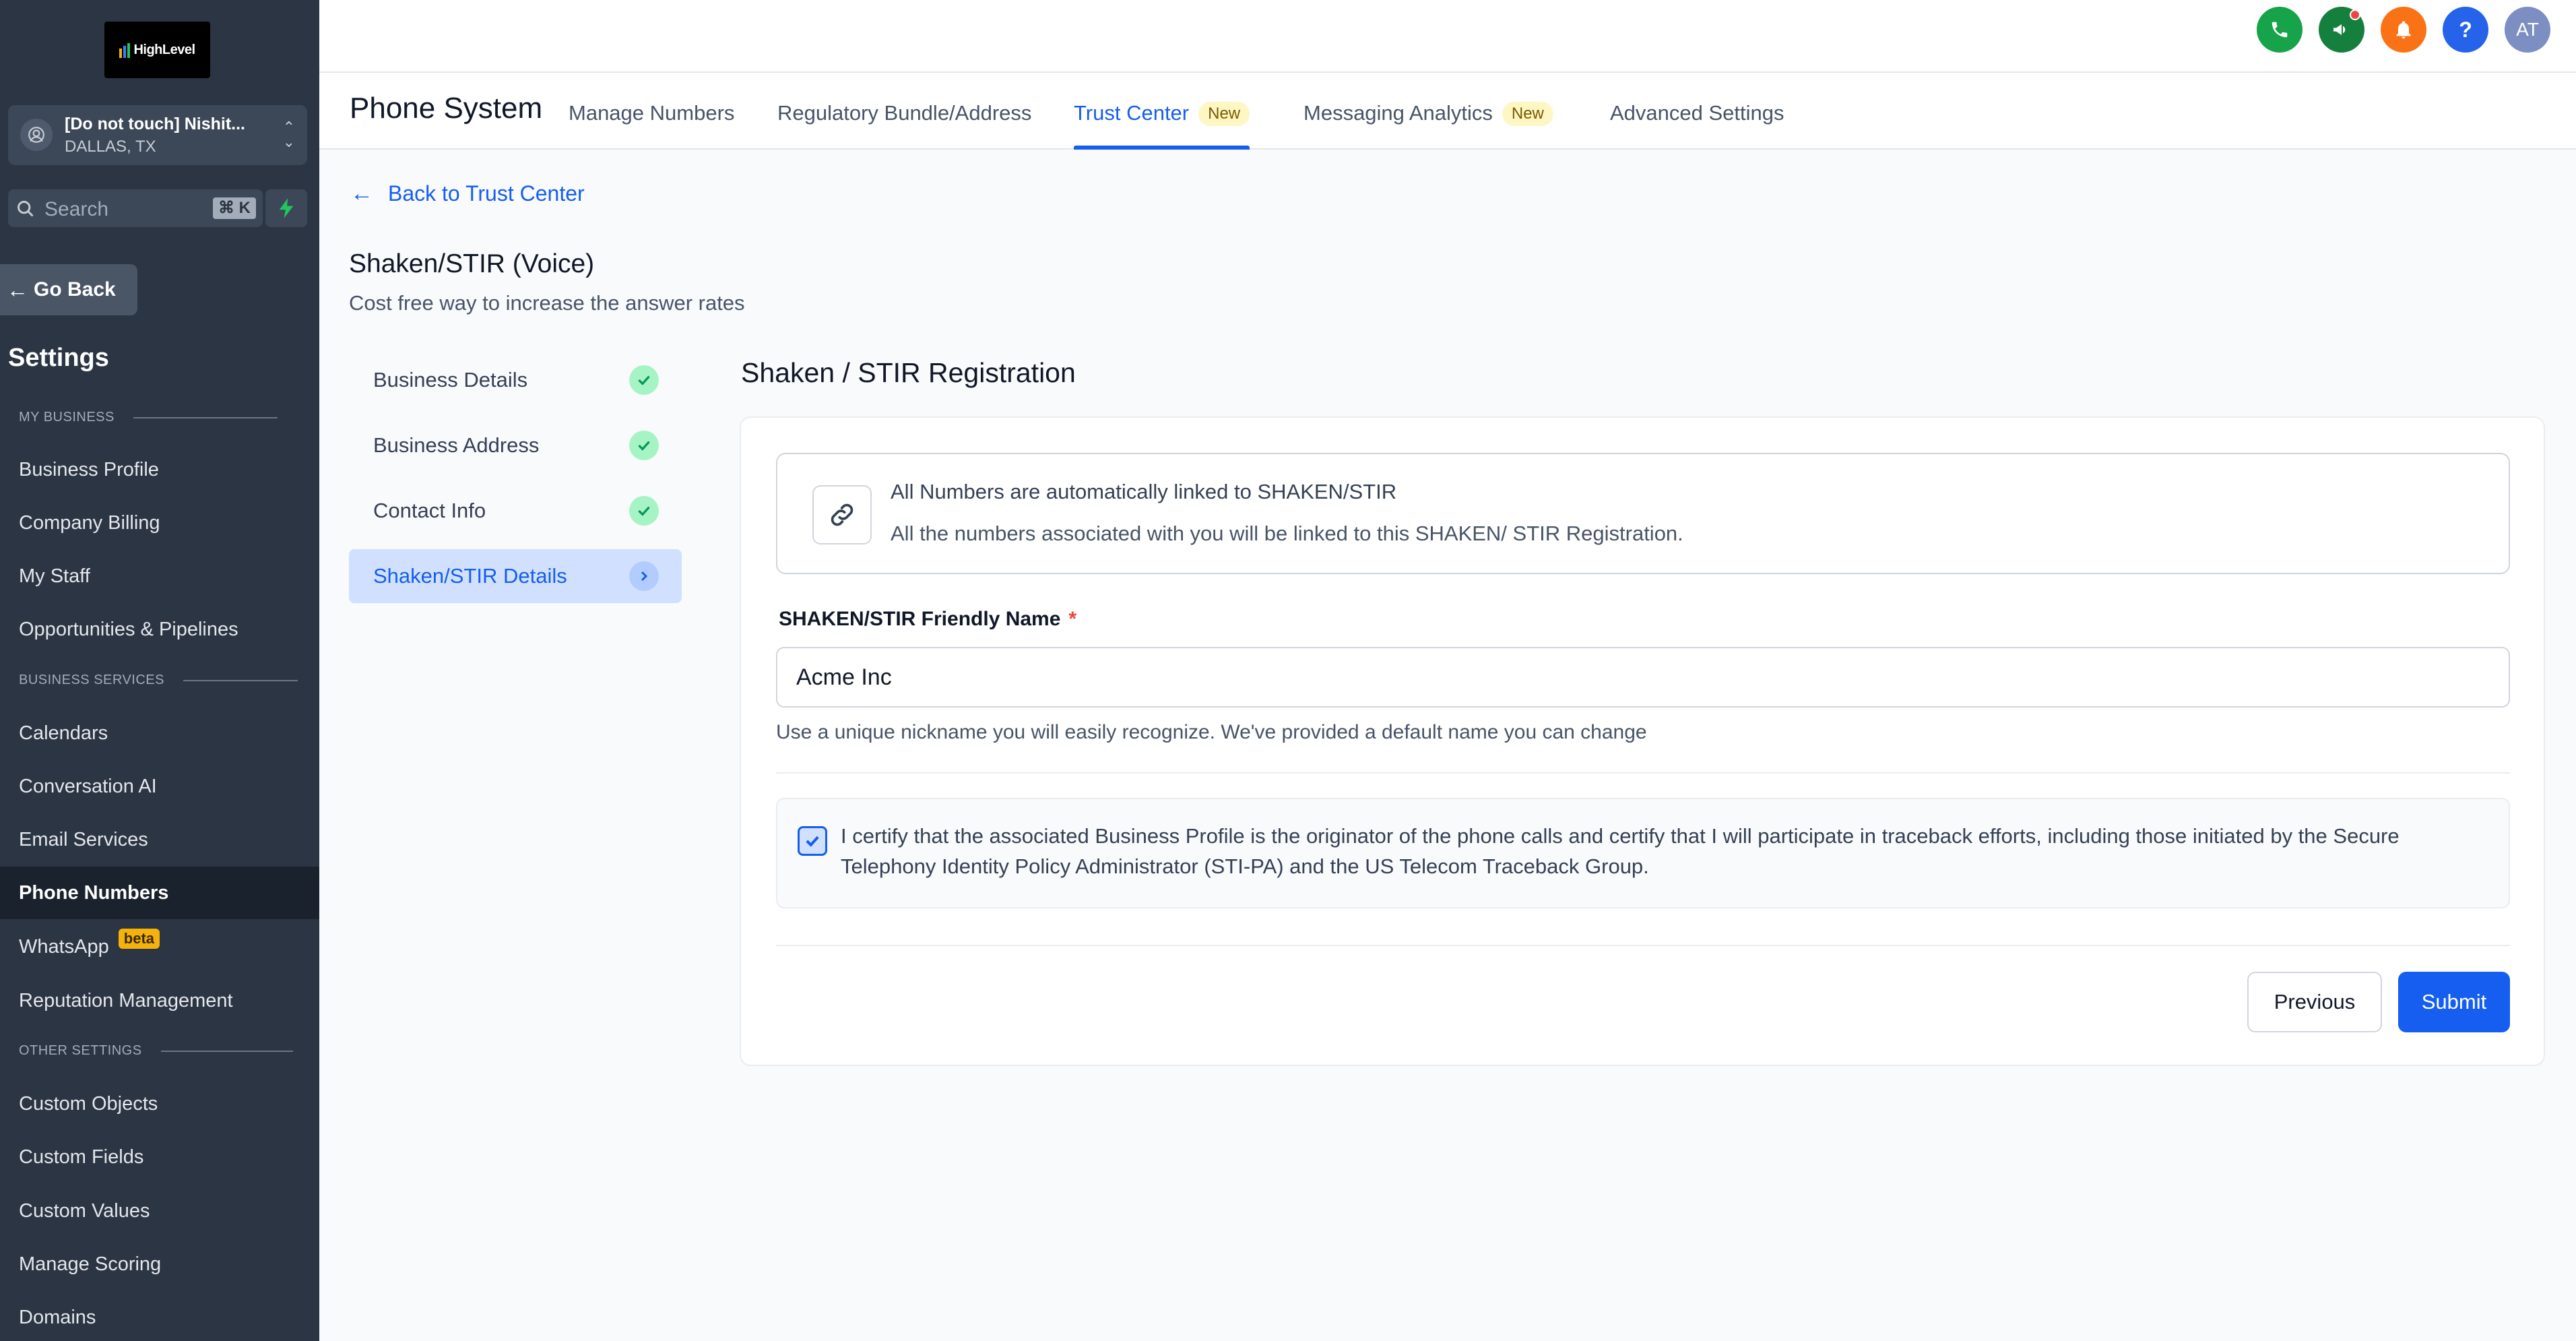 The height and width of the screenshot is (1341, 2576). What do you see at coordinates (515, 380) in the screenshot?
I see `step-business-details: Business Details` at bounding box center [515, 380].